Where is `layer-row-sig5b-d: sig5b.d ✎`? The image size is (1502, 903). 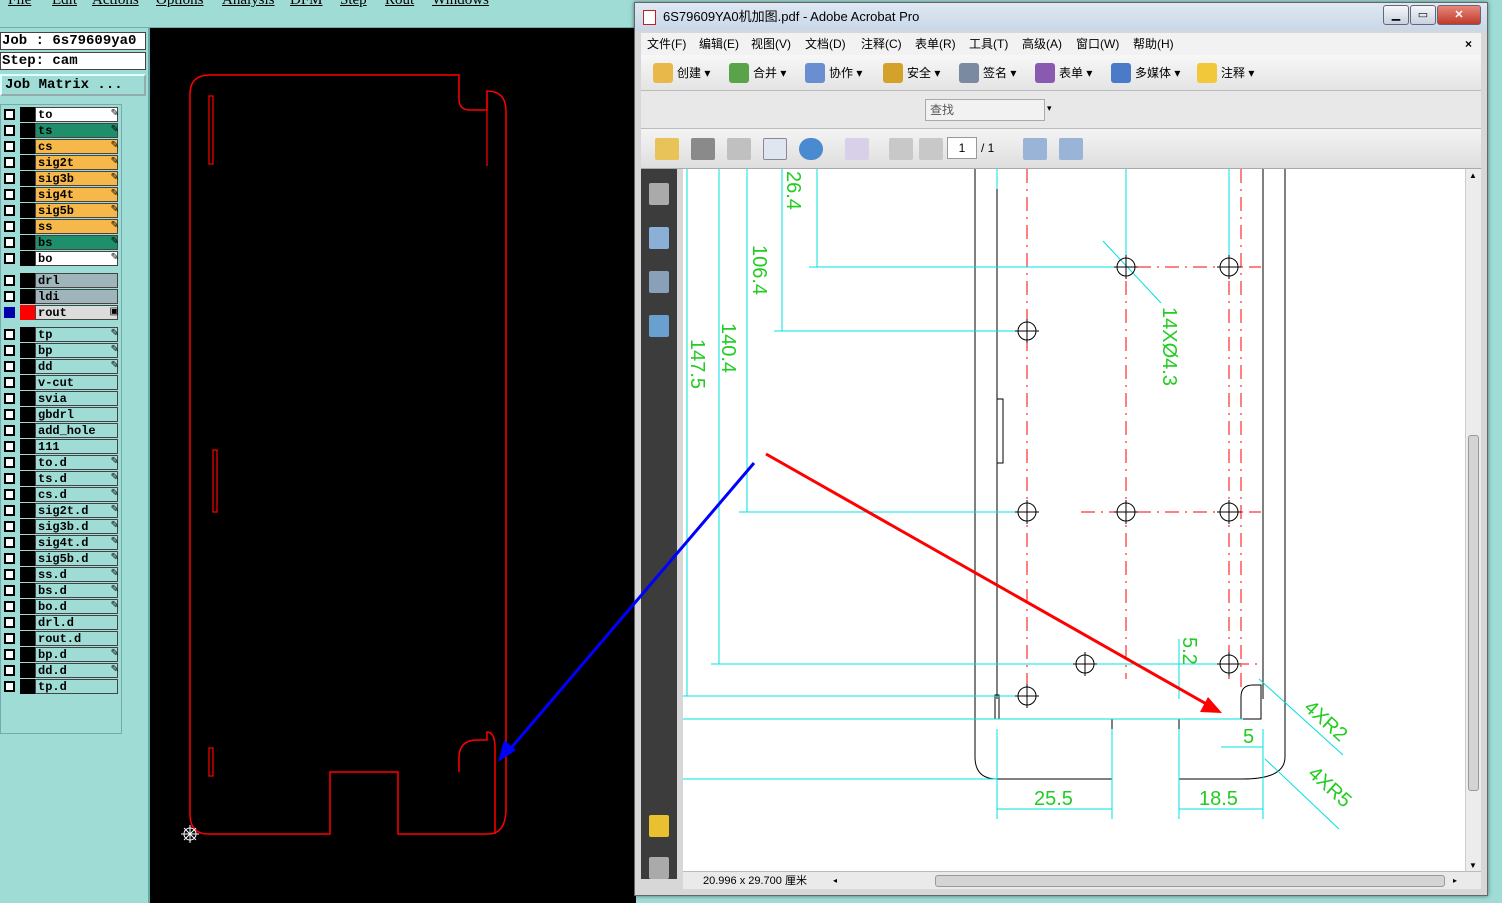
layer-row-sig5b-d: sig5b.d ✎ is located at coordinates (61, 558).